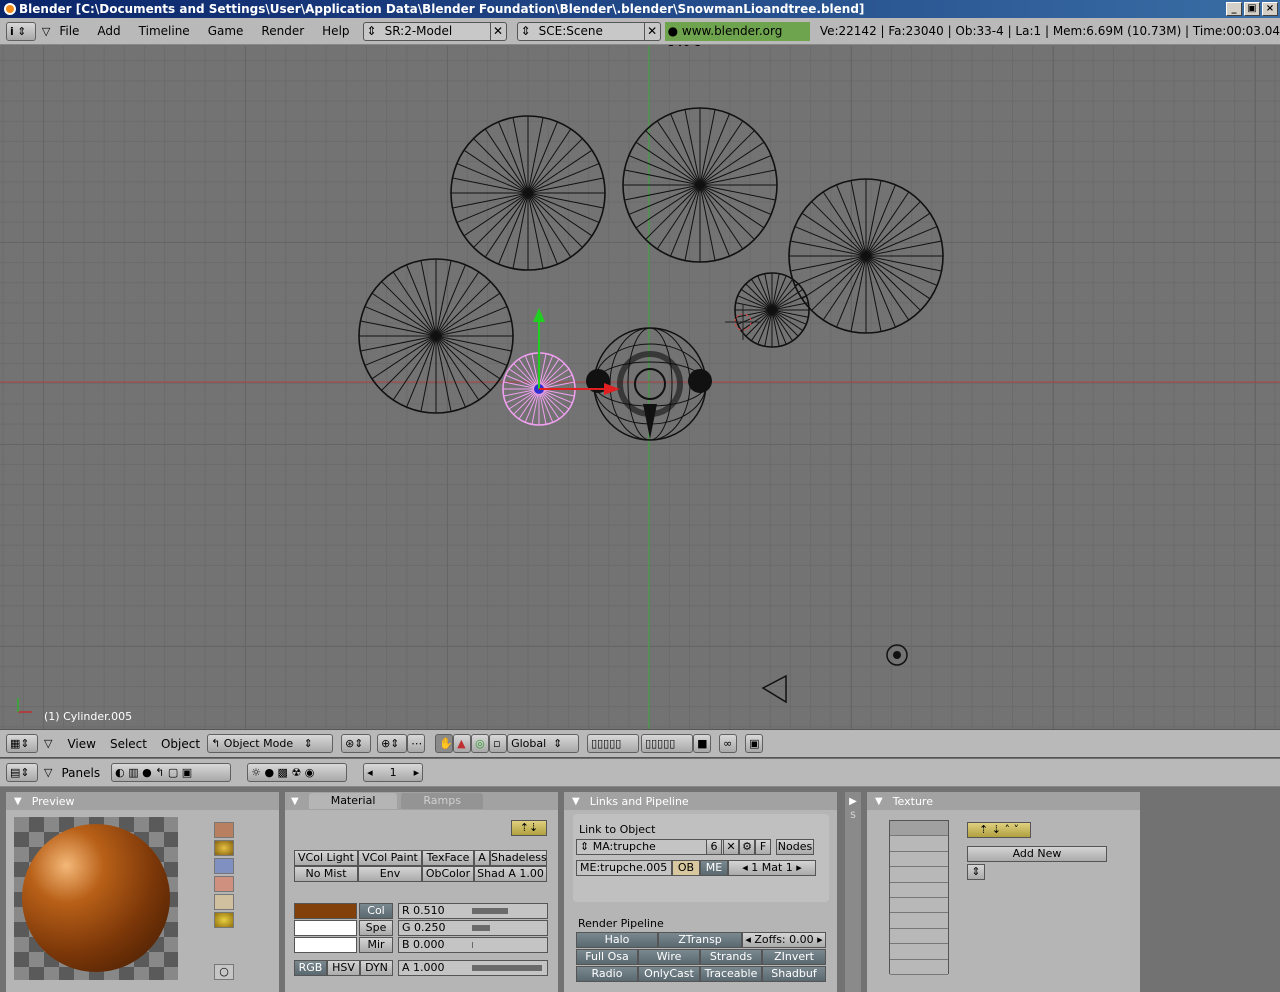  I want to click on texture-channel-list, so click(919, 897).